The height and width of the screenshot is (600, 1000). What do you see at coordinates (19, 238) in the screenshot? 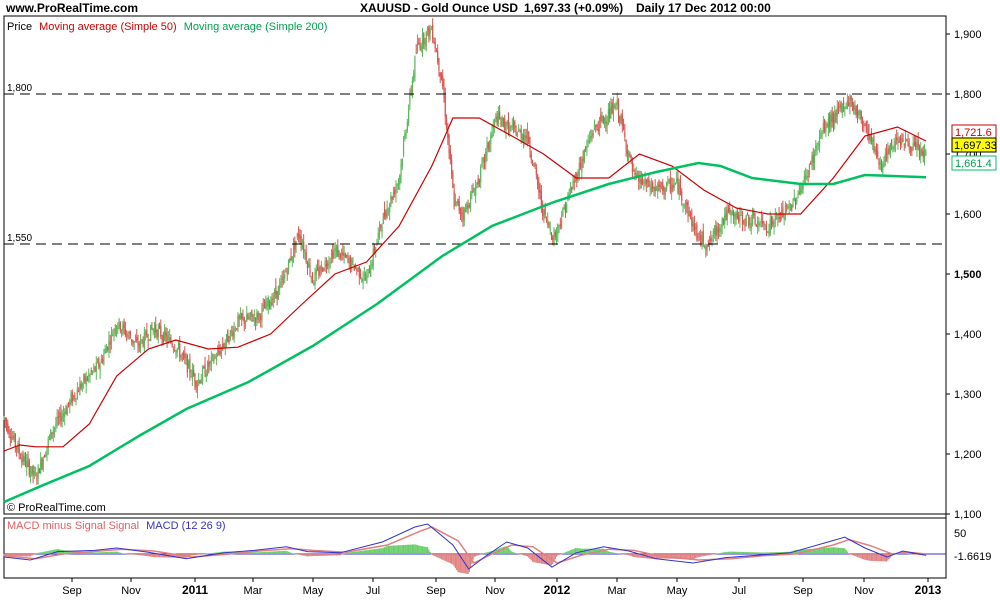
I see `hline-label-1550: 1,550` at bounding box center [19, 238].